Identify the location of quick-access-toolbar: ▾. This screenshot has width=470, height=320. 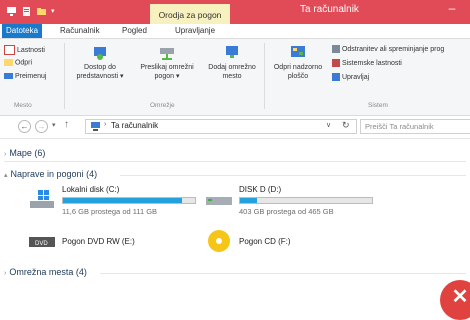
(34, 11).